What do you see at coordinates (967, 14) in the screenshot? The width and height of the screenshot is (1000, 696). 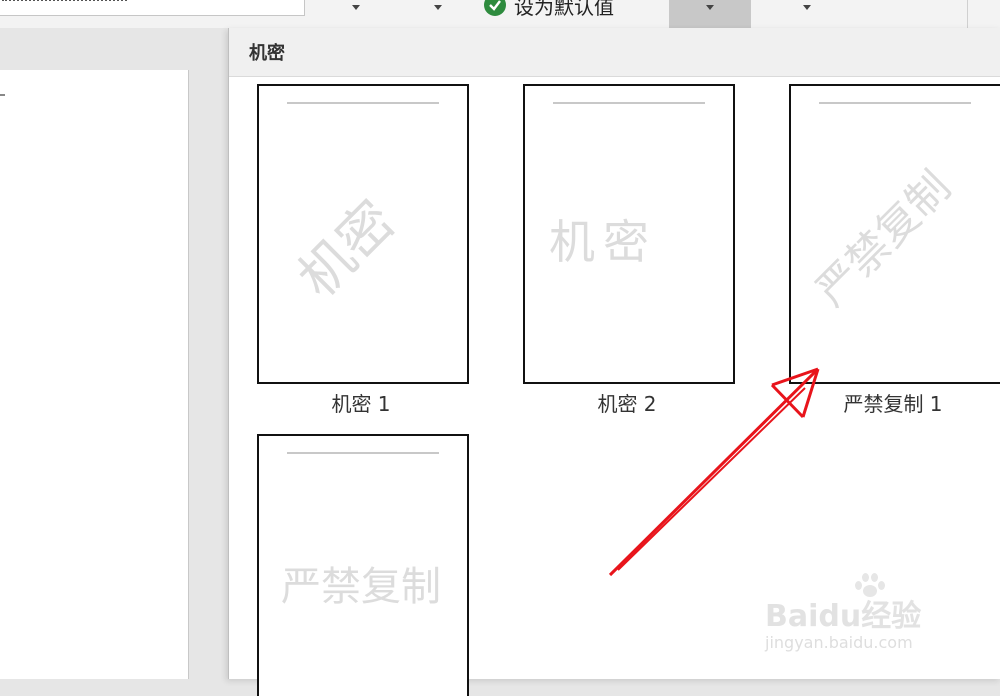 I see `toolbar-divider` at bounding box center [967, 14].